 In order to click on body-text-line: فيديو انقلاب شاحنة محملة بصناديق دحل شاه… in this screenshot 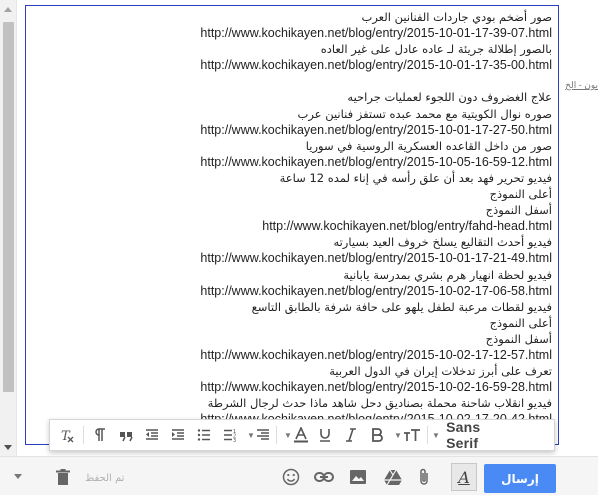, I will do `click(379, 403)`.